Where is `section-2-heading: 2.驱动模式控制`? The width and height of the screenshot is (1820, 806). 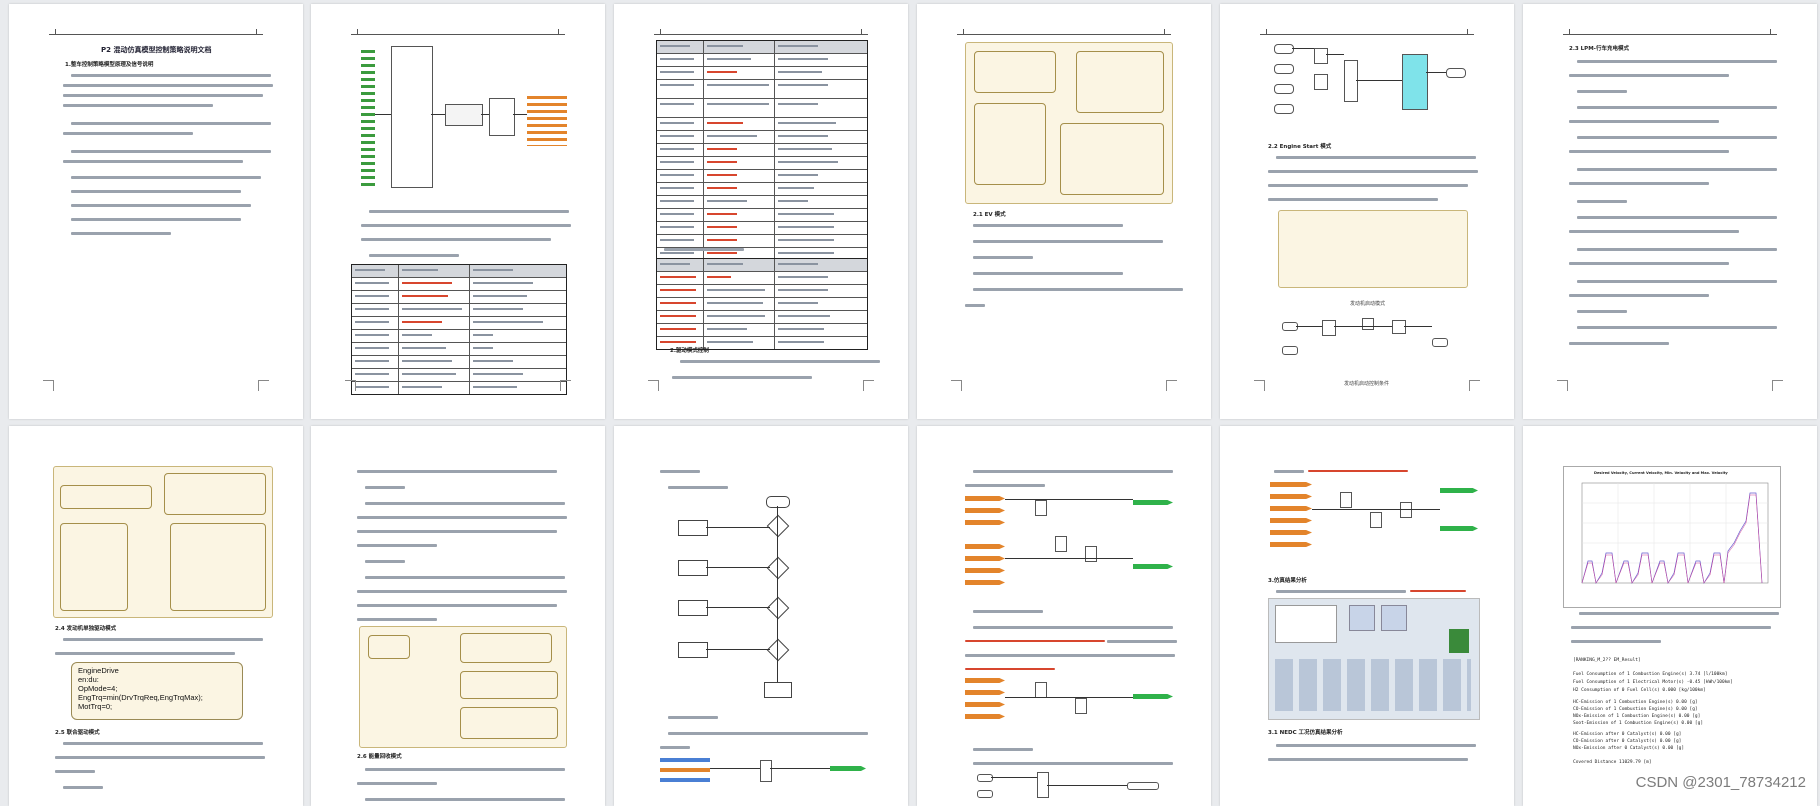 section-2-heading: 2.驱动模式控制 is located at coordinates (689, 351).